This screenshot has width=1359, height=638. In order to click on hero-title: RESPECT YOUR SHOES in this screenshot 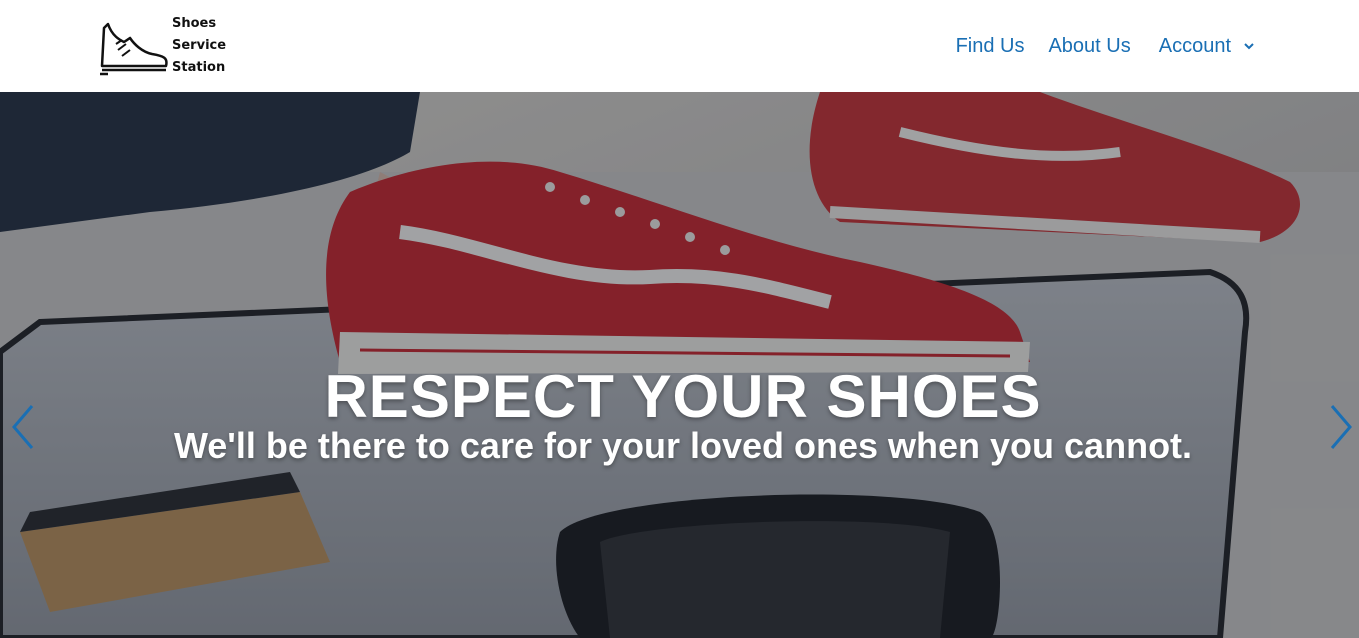, I will do `click(683, 396)`.